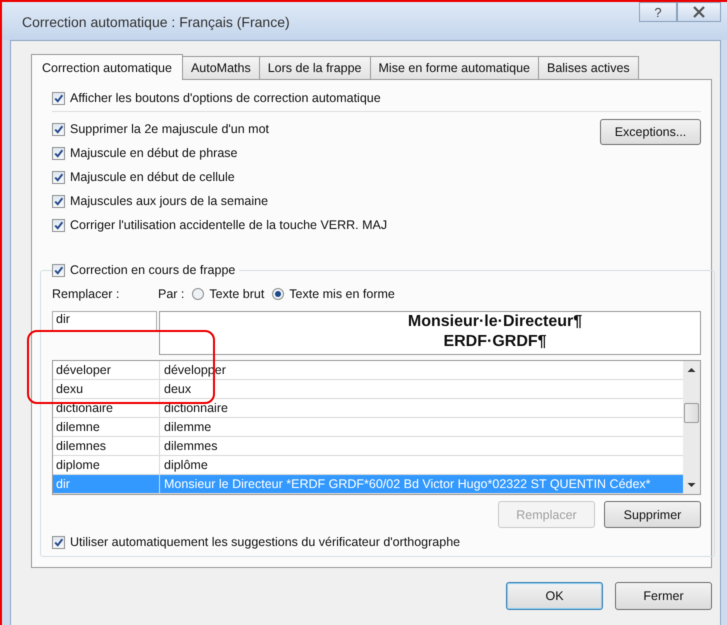 The width and height of the screenshot is (727, 625). I want to click on tab: Mise en forme automatique, so click(454, 67).